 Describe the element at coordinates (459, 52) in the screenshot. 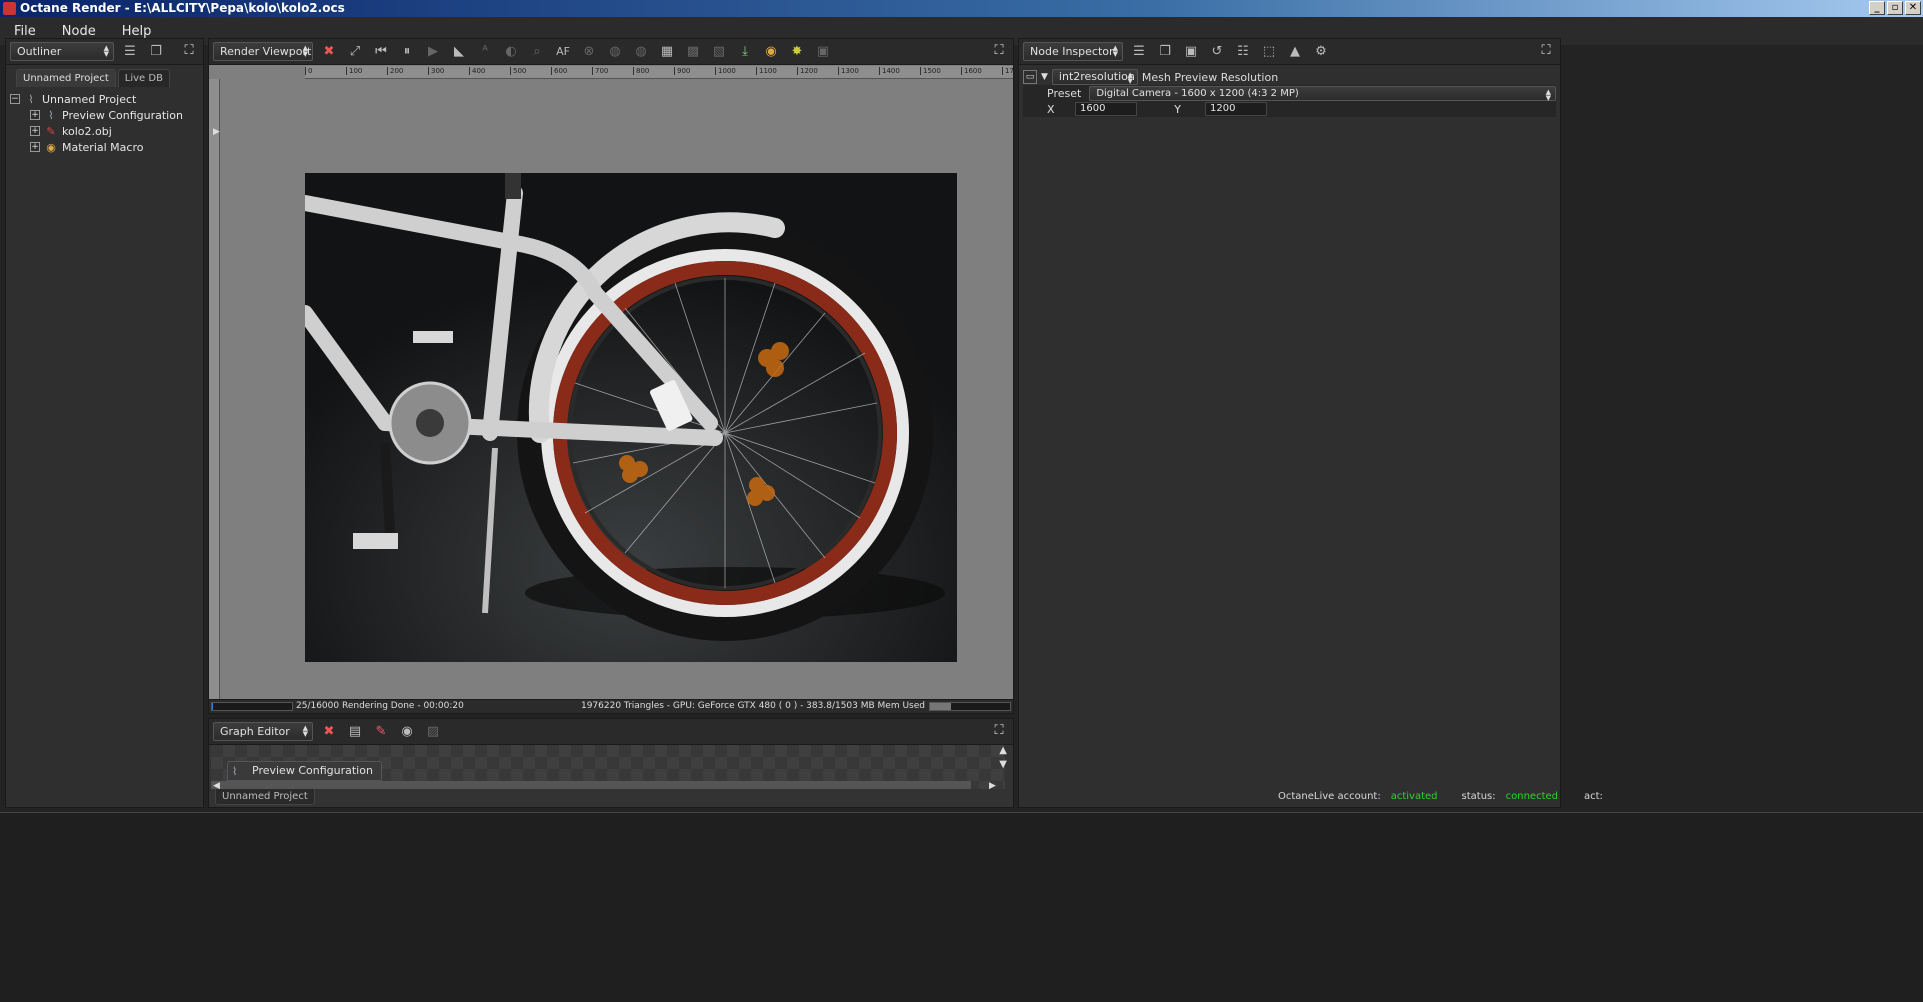

I see `focus-picker-icon: ◣` at that location.